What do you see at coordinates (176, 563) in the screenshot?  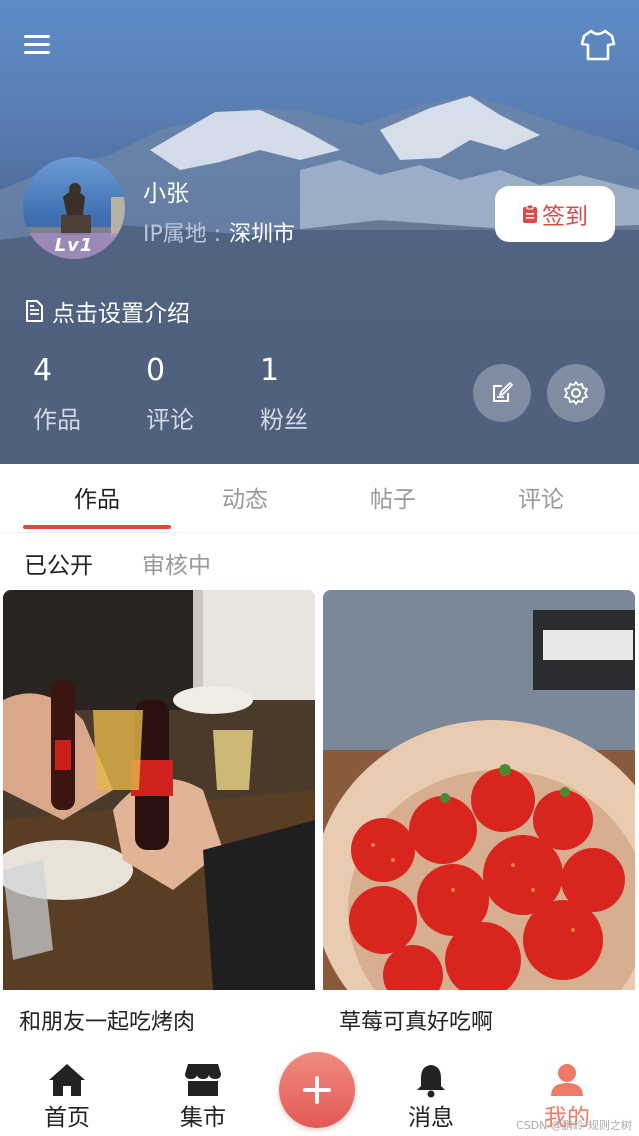 I see `subtab-reviewing: 审核中` at bounding box center [176, 563].